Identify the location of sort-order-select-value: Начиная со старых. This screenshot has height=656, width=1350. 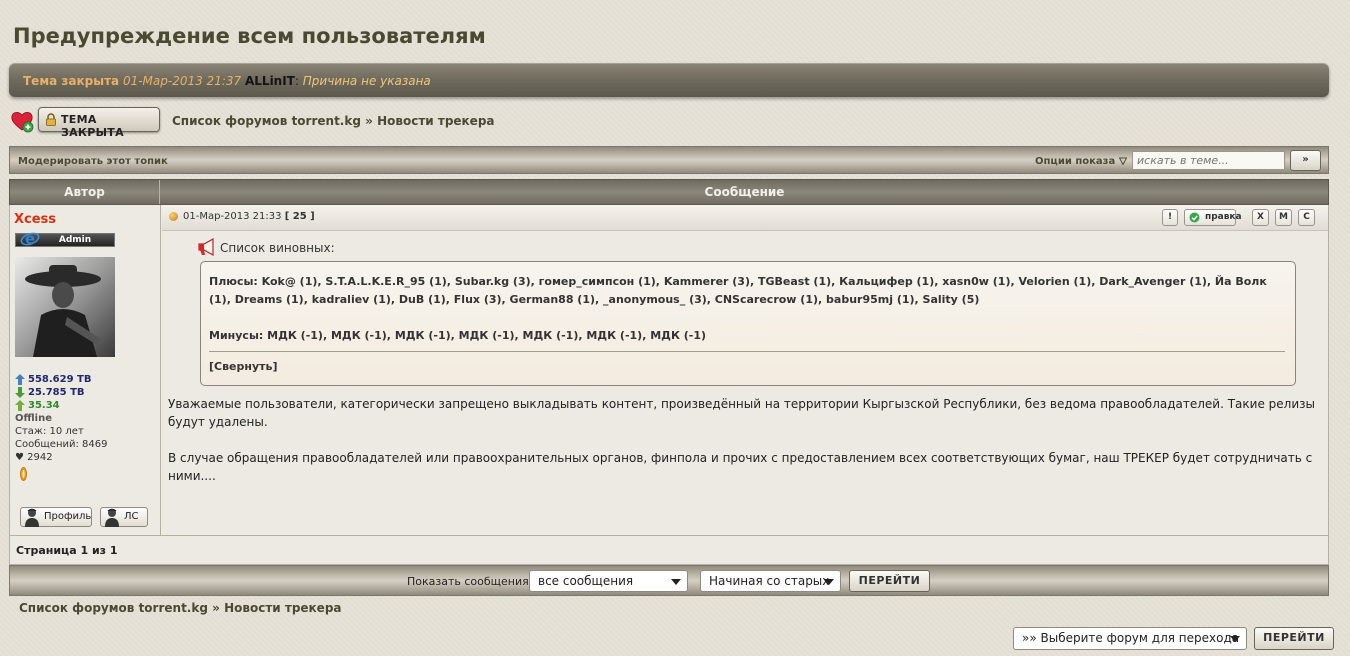
(769, 581).